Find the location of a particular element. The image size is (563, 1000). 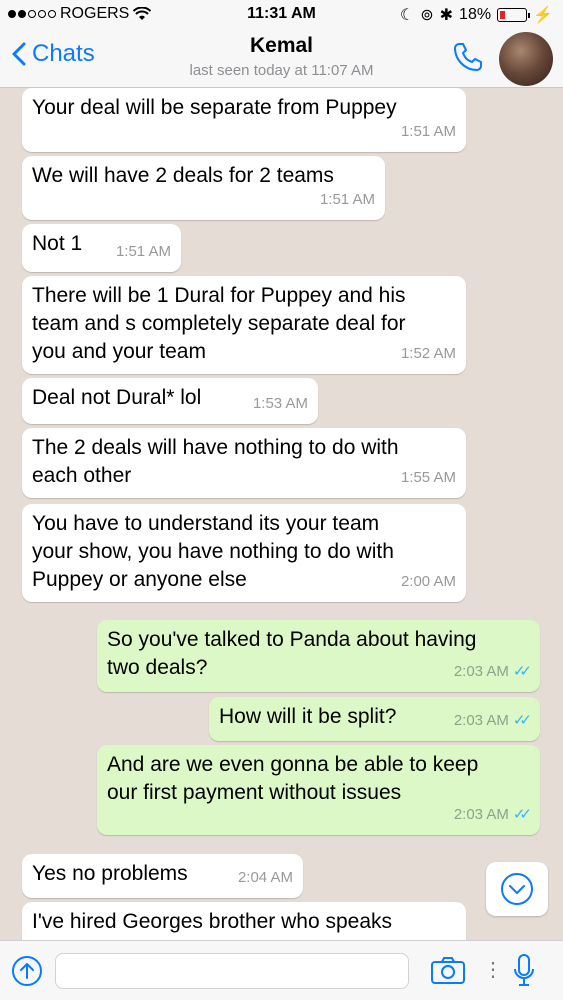

status-bar: ROGERS 11:31 AM ☾ ⊚ ✱ 18% ⚡ is located at coordinates (281, 14).